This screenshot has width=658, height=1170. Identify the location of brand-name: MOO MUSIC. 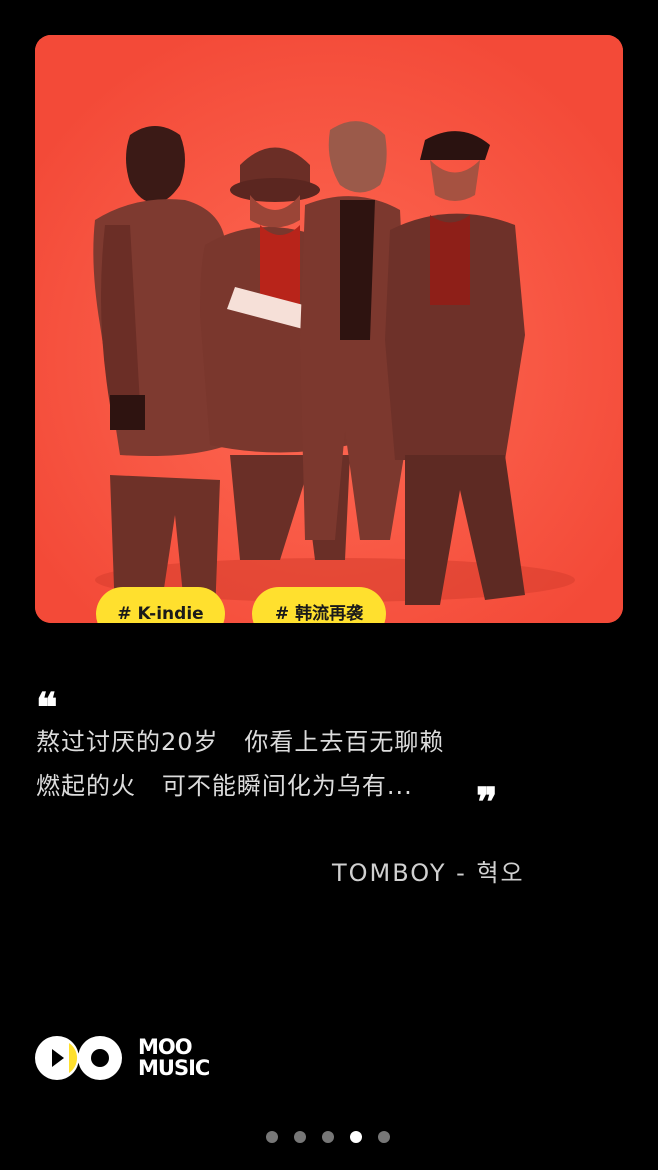
(174, 1057).